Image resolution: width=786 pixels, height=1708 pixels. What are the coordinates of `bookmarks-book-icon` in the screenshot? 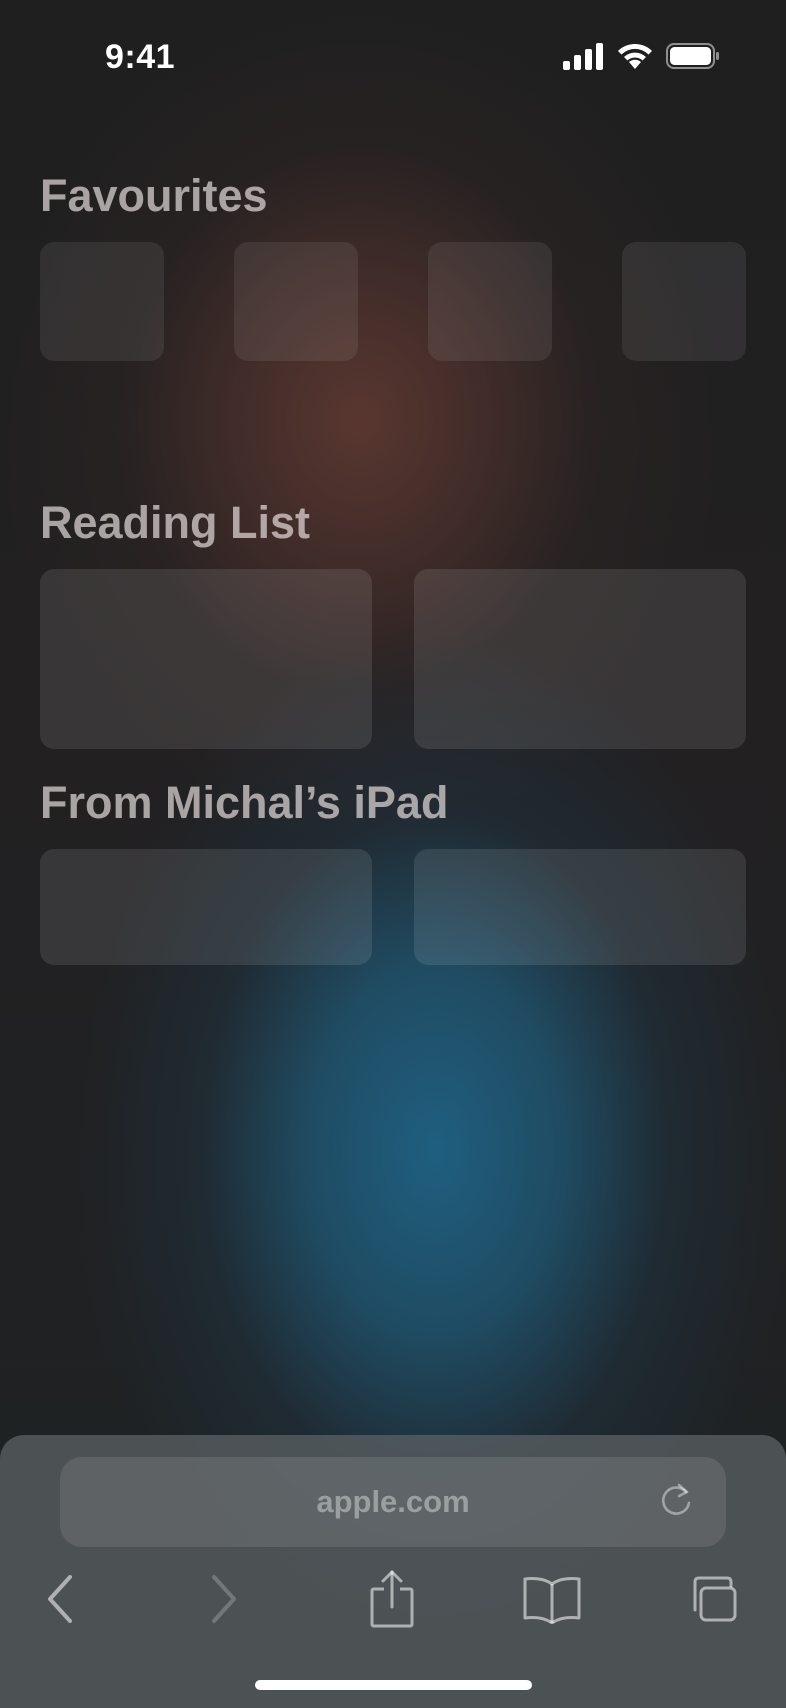 It's located at (552, 1599).